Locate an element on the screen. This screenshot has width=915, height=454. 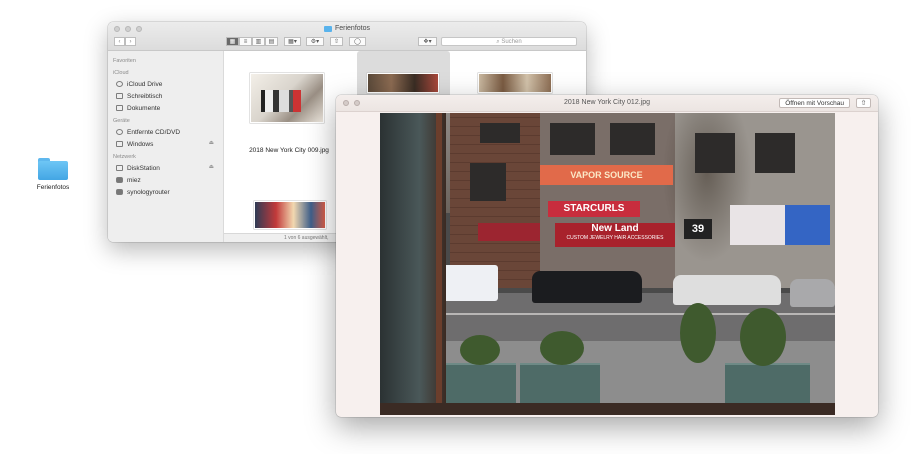
back-button: ‹ is located at coordinates (119, 41).